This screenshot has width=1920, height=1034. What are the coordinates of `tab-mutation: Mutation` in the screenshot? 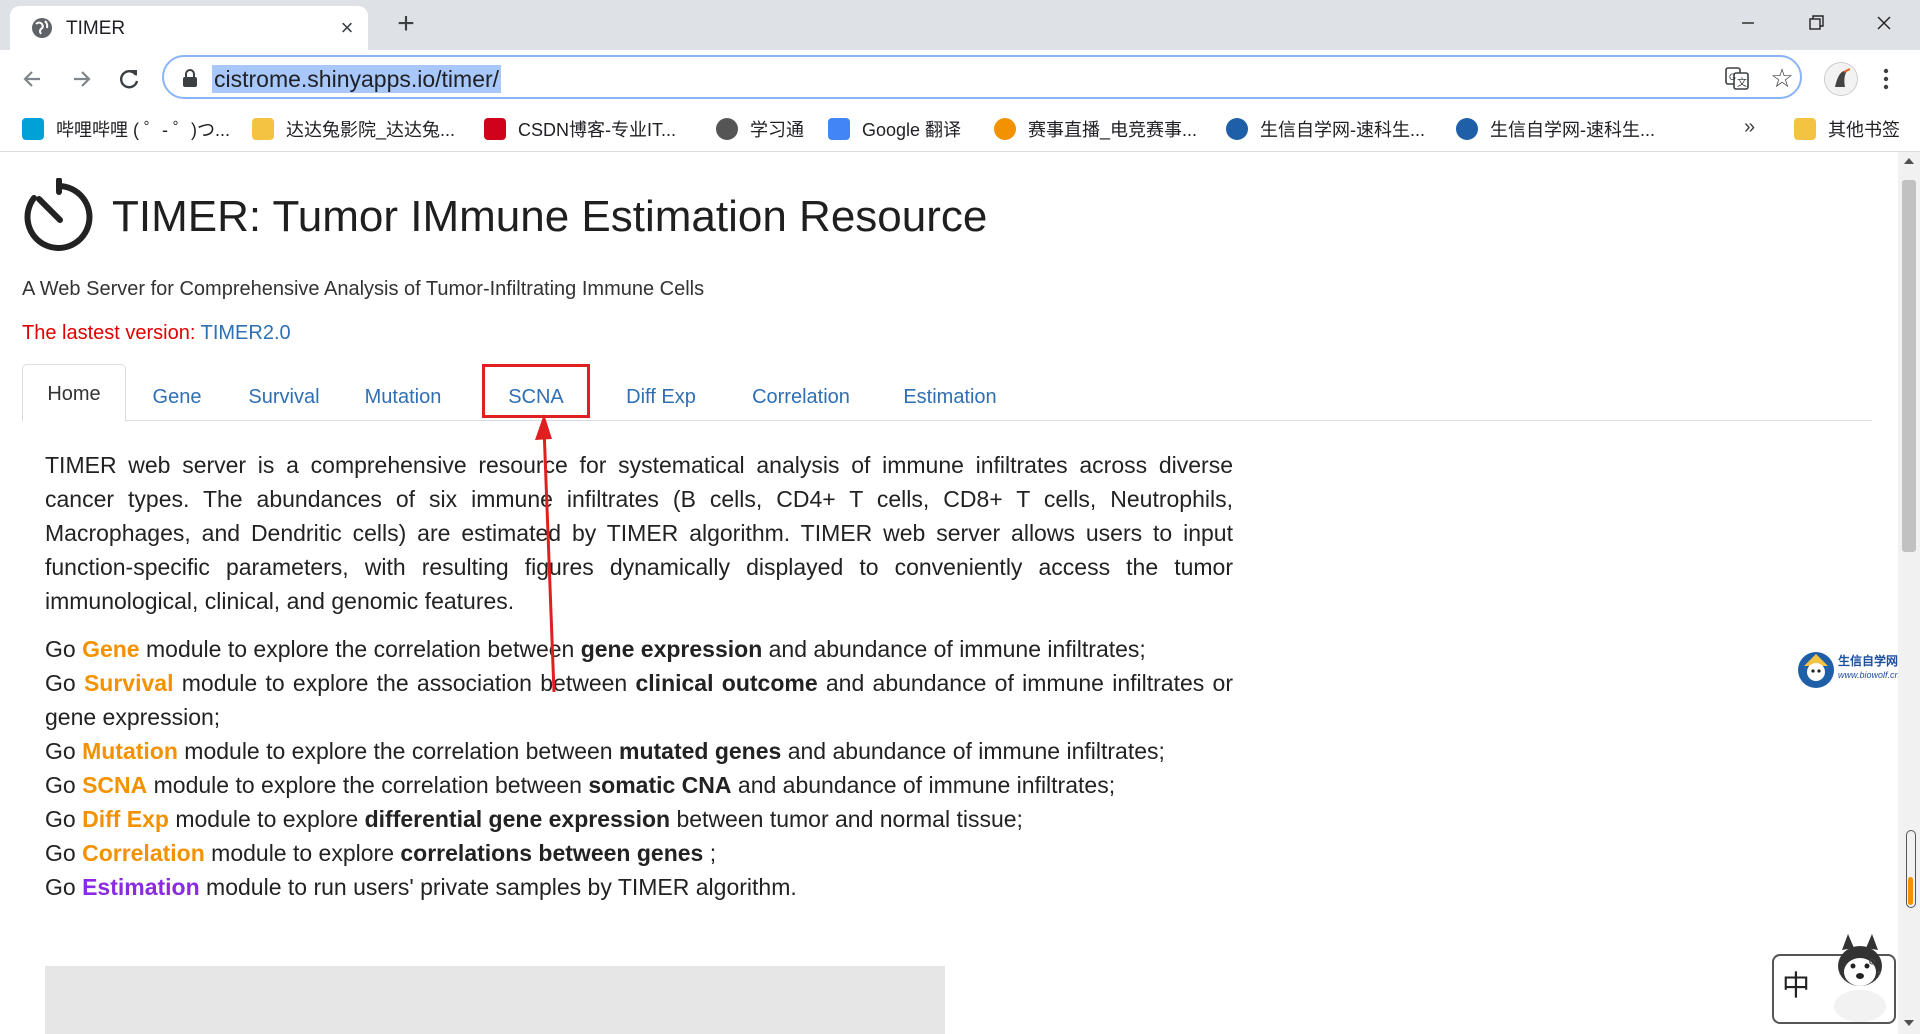 It's located at (403, 397).